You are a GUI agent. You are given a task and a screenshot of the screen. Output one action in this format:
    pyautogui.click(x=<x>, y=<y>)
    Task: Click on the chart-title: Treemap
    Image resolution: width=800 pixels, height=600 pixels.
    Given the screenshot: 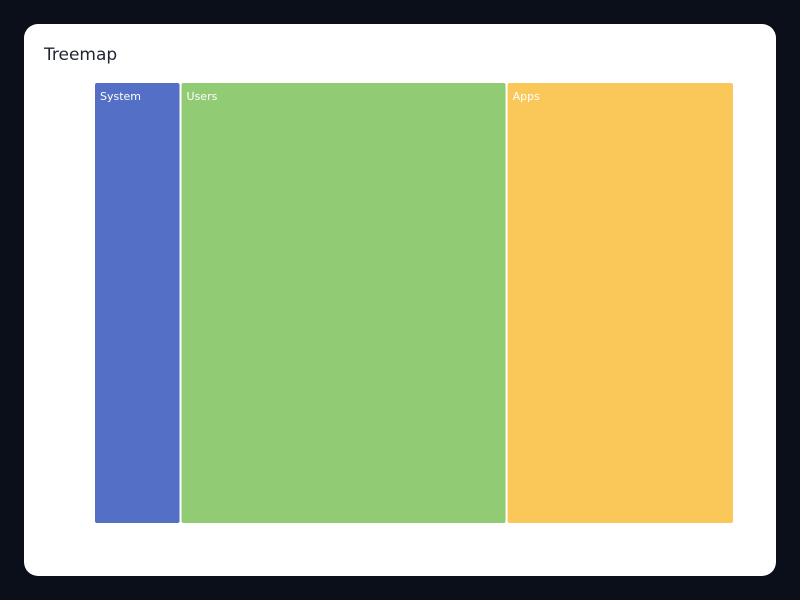 What is the action you would take?
    pyautogui.click(x=81, y=55)
    